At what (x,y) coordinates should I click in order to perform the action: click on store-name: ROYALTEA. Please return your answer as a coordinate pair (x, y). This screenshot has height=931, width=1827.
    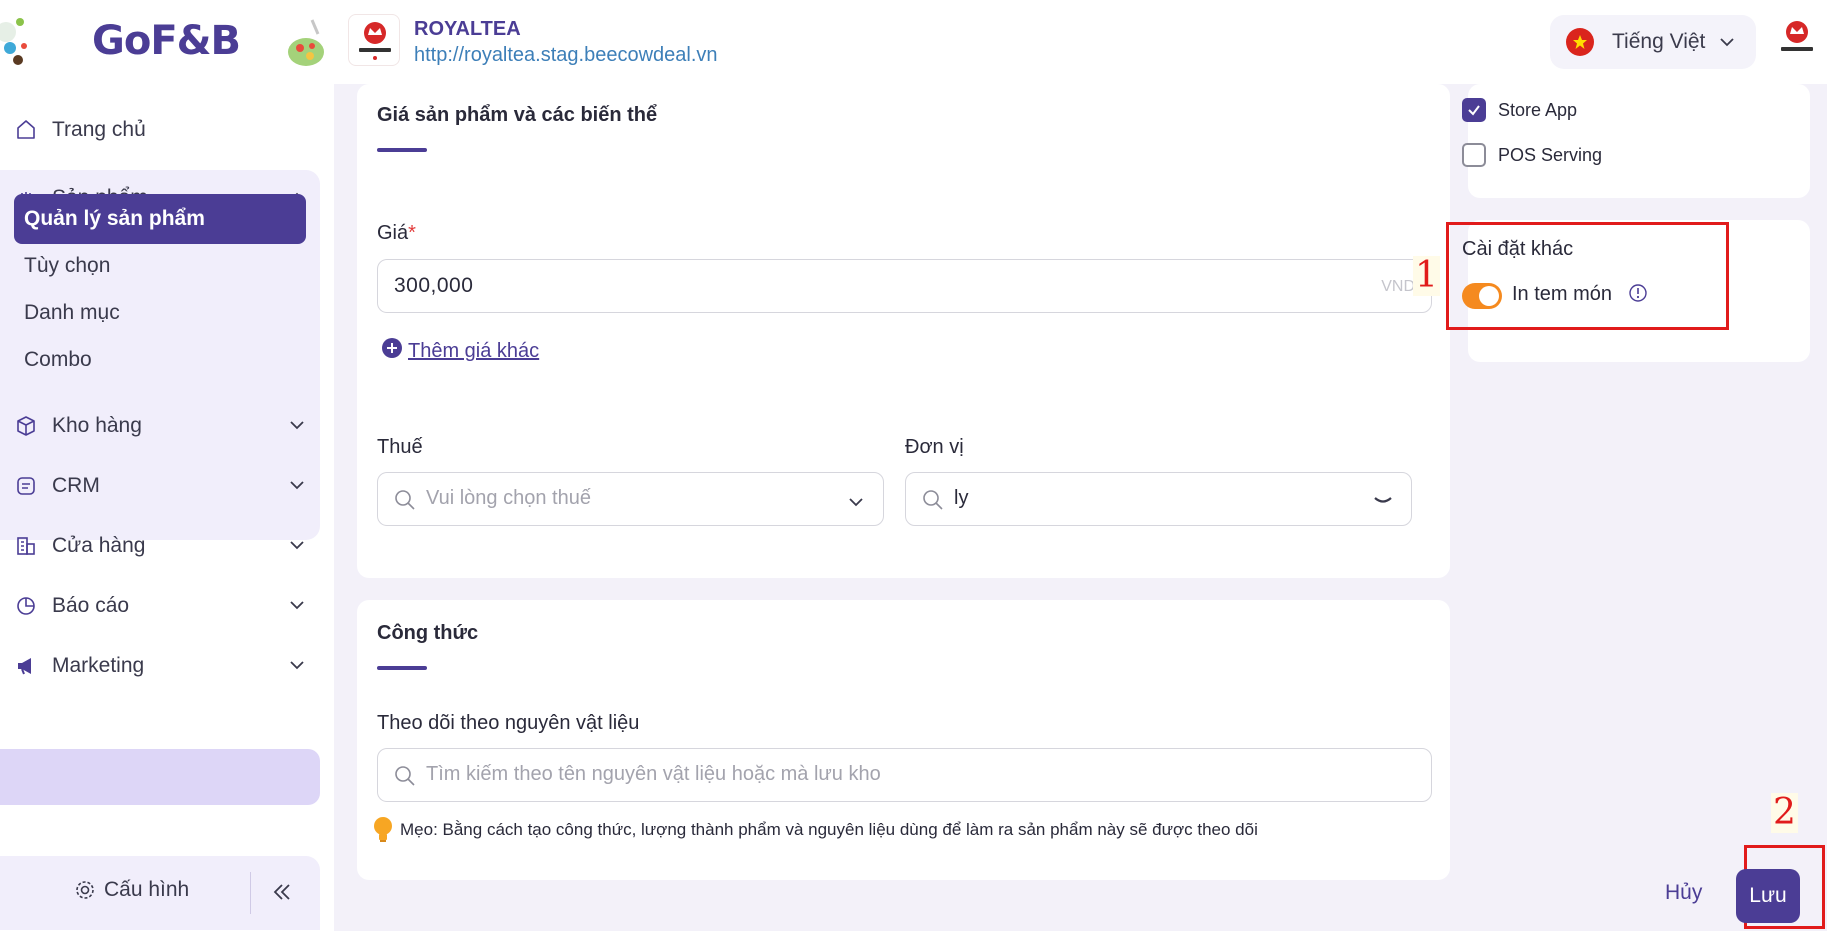
    Looking at the image, I should click on (467, 29).